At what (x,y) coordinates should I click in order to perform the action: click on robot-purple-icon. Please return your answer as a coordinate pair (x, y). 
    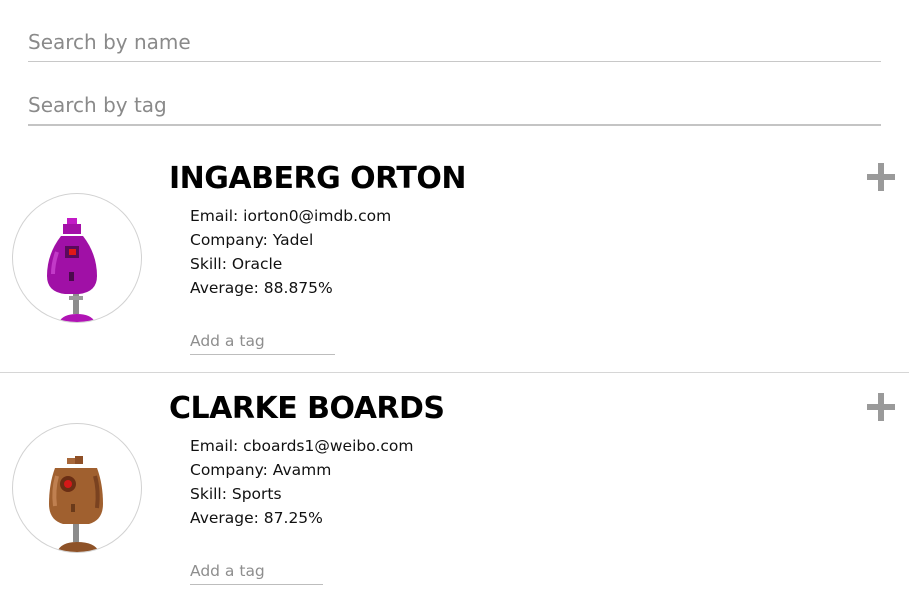
    Looking at the image, I should click on (72, 270).